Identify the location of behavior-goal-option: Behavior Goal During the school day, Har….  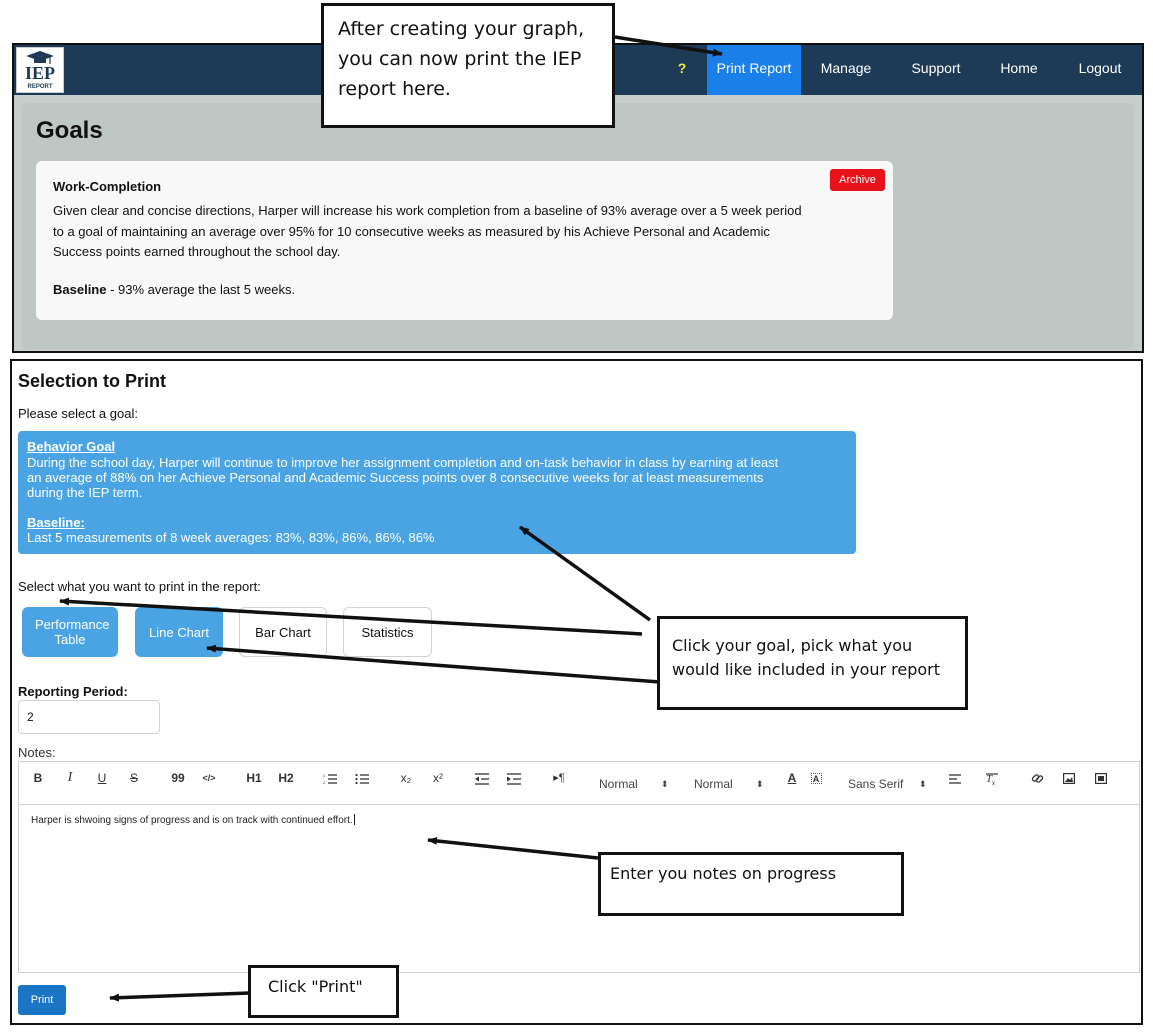
(437, 492).